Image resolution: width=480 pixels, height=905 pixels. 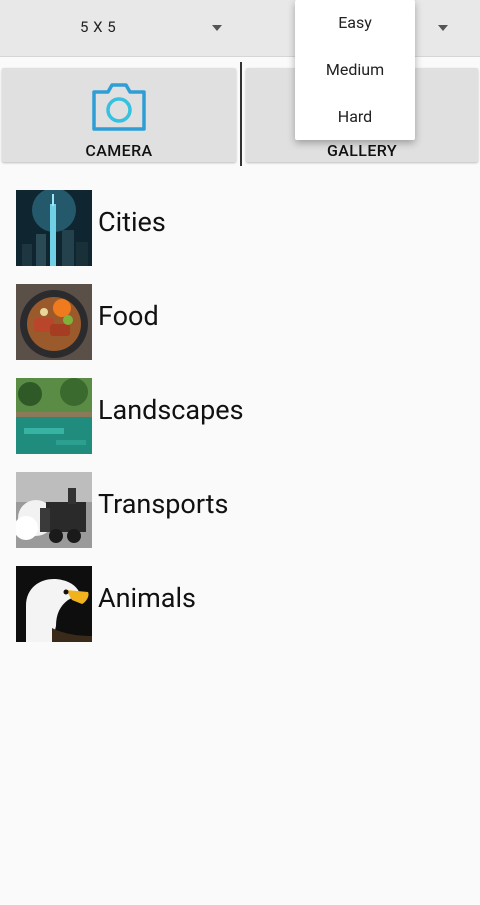 What do you see at coordinates (355, 116) in the screenshot?
I see `menu-item-hard: Hard` at bounding box center [355, 116].